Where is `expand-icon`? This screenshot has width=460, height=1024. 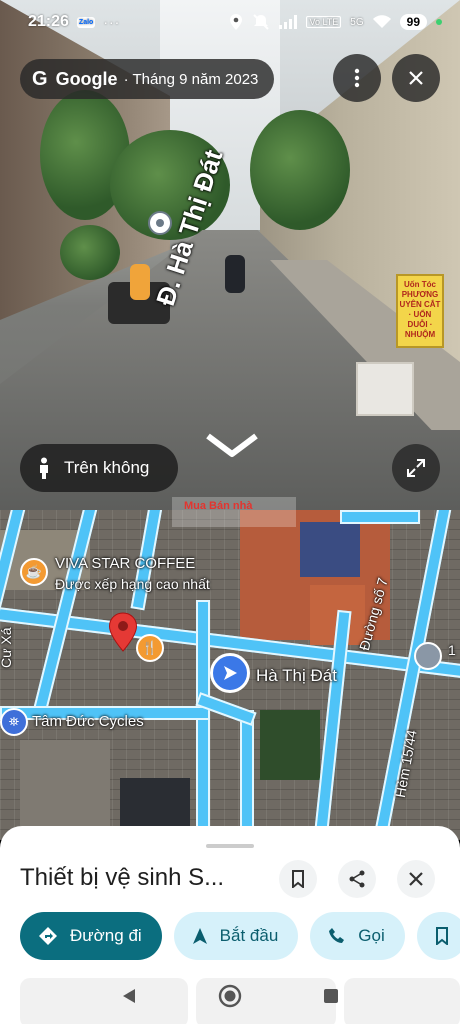
expand-icon is located at coordinates (416, 468).